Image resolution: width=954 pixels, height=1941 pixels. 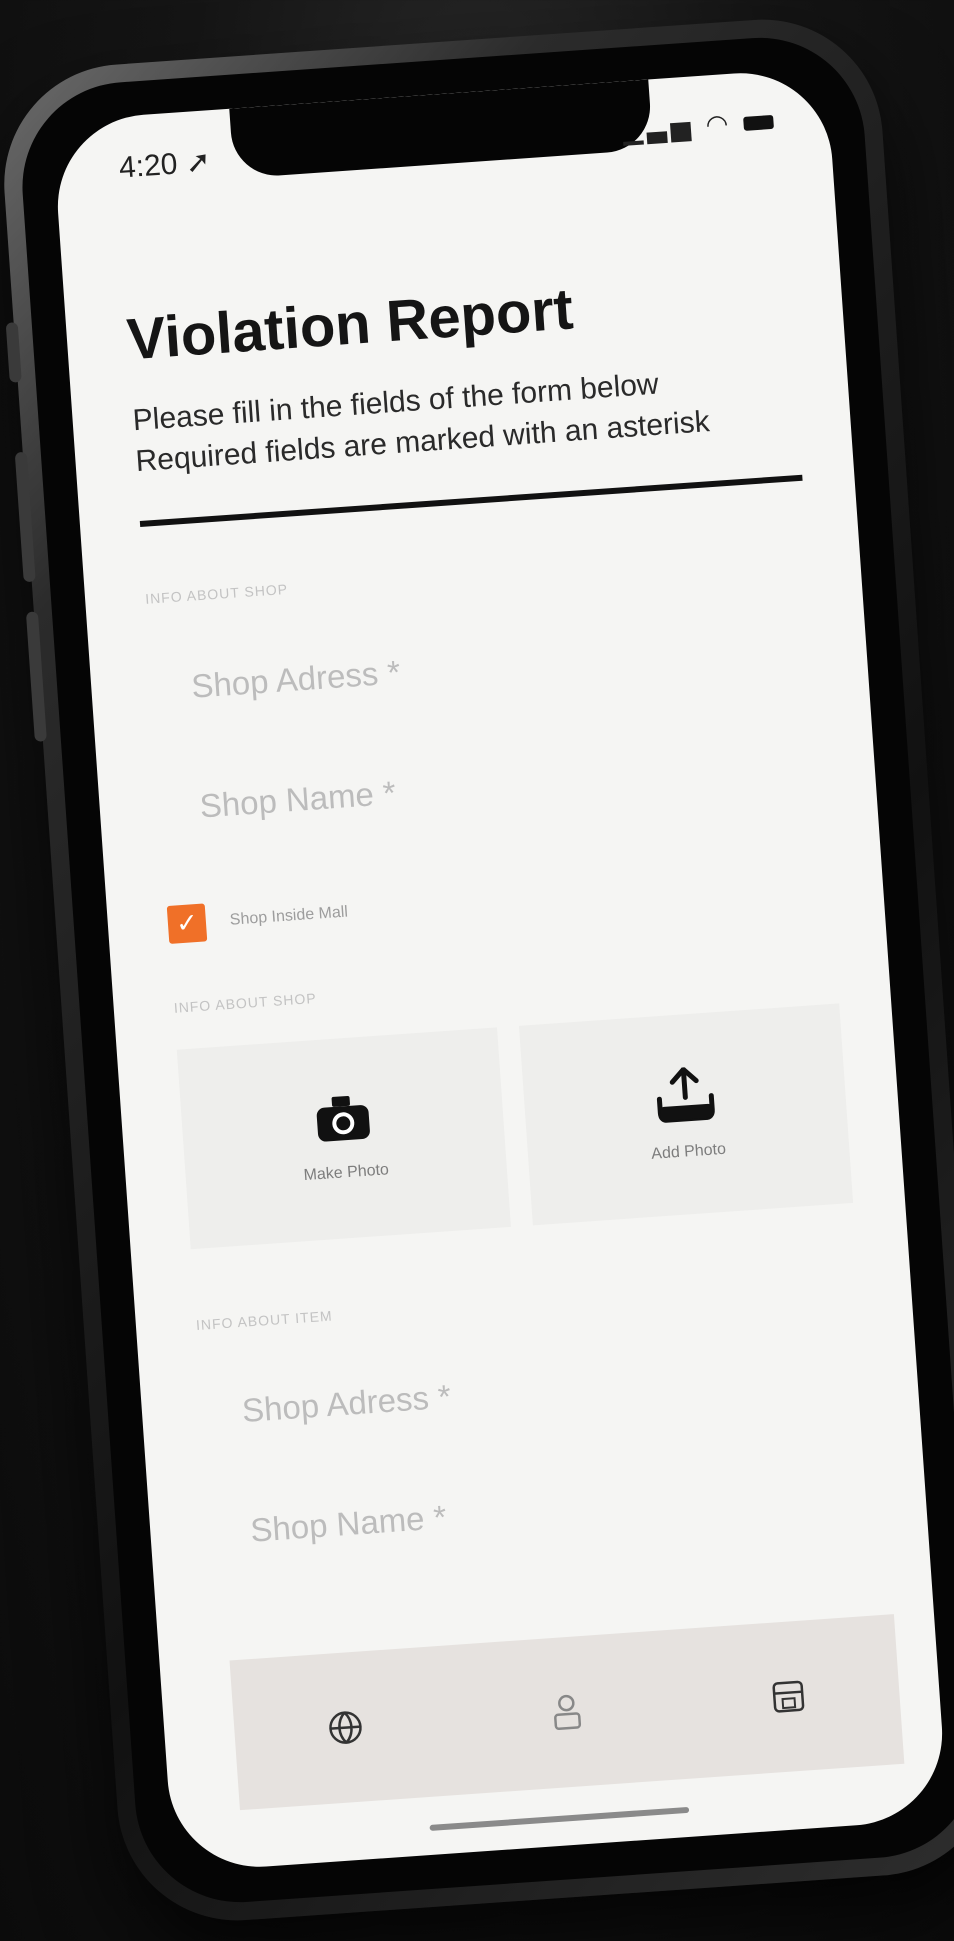 I want to click on user-icon, so click(x=566, y=1712).